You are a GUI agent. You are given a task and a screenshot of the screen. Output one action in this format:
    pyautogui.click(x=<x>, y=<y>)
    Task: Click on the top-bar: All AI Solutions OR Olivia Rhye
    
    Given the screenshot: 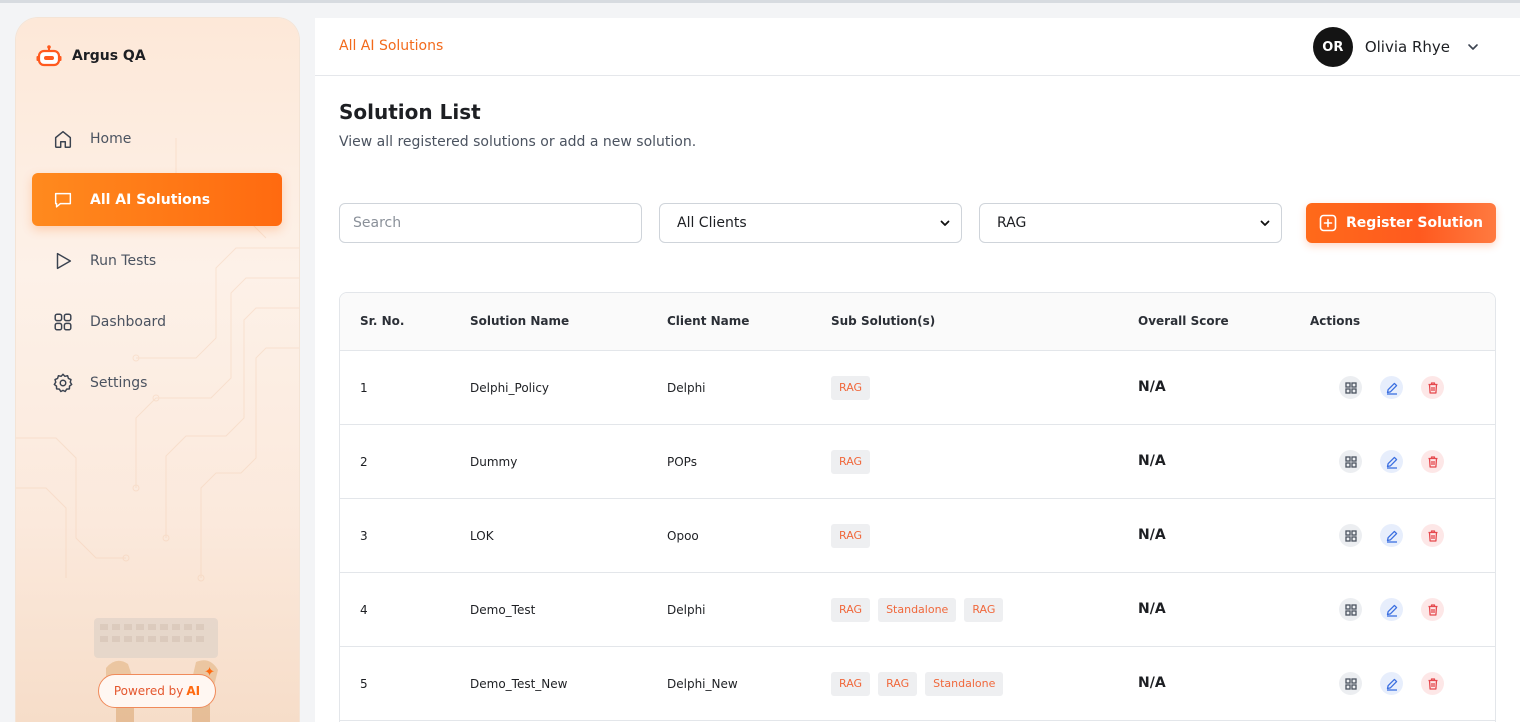 What is the action you would take?
    pyautogui.click(x=917, y=47)
    